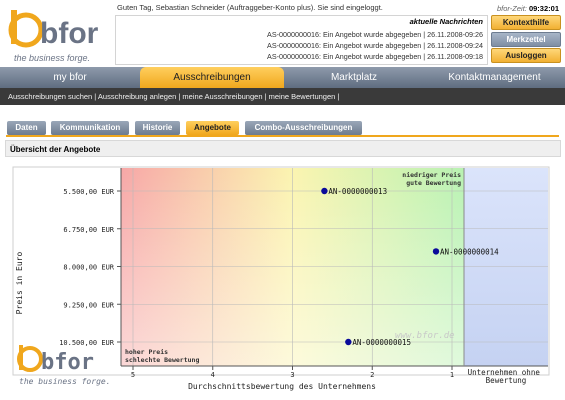 The height and width of the screenshot is (400, 565). What do you see at coordinates (88, 268) in the screenshot?
I see `y-tick-label: 8.000,00 EUR` at bounding box center [88, 268].